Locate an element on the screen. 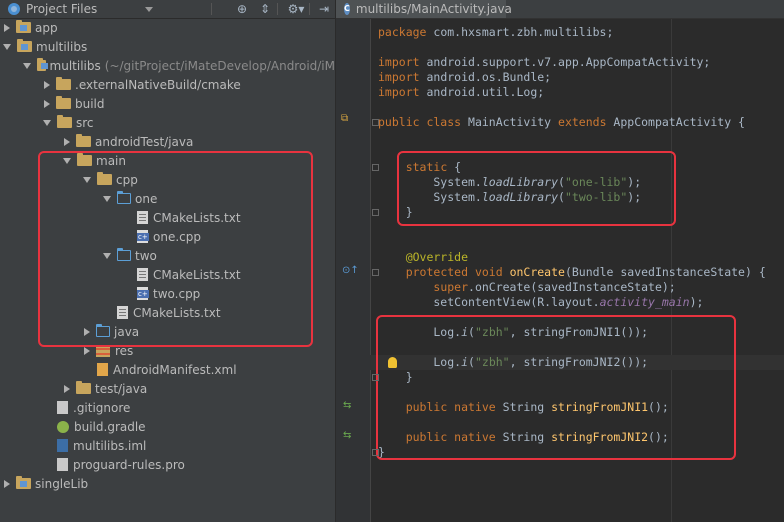 This screenshot has height=522, width=784. tree-item-label: app is located at coordinates (46, 27).